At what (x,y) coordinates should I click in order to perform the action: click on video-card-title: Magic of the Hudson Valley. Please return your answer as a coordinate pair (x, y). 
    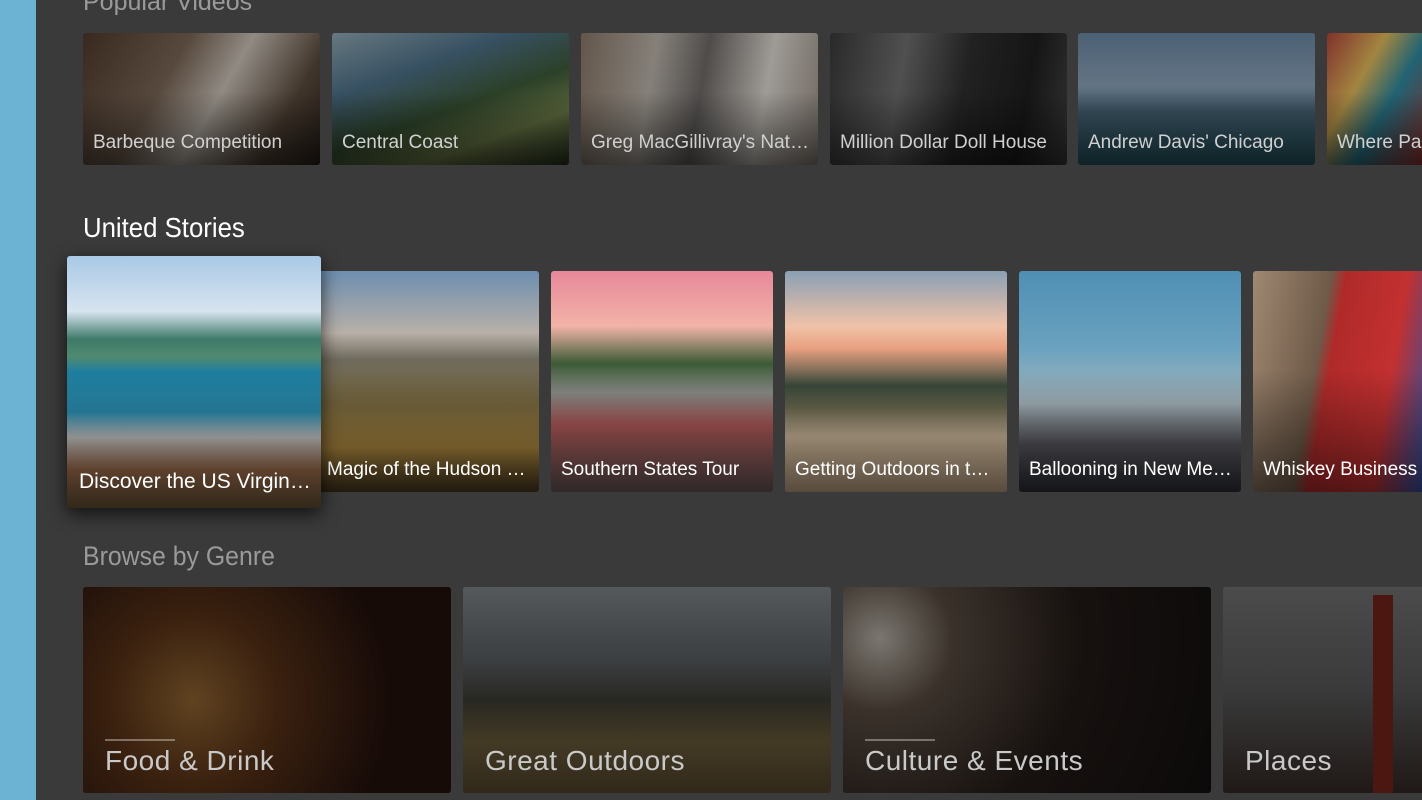
    Looking at the image, I should click on (429, 469).